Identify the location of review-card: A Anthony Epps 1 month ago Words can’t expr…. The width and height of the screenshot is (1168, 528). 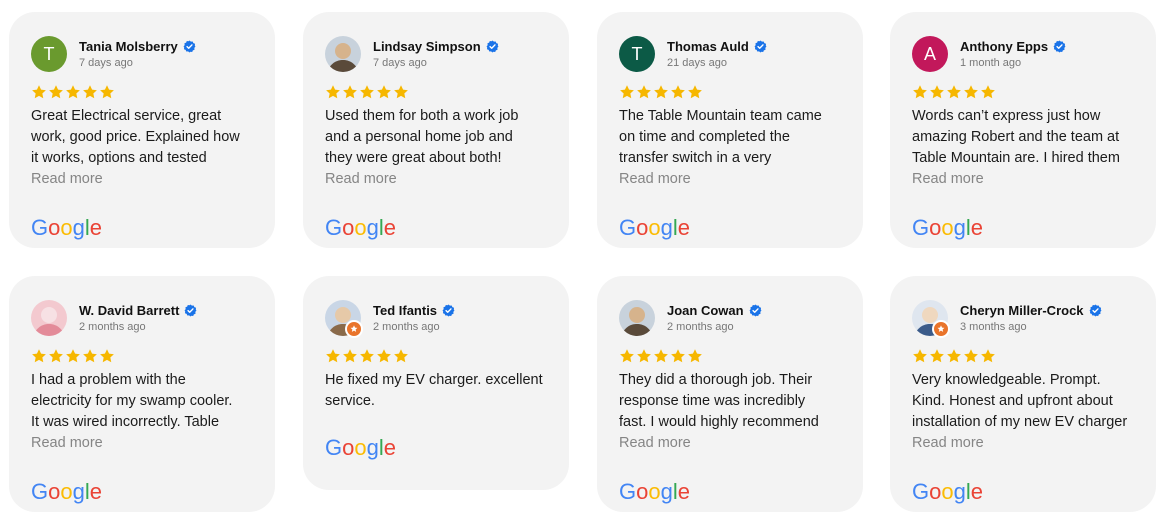
(1023, 130).